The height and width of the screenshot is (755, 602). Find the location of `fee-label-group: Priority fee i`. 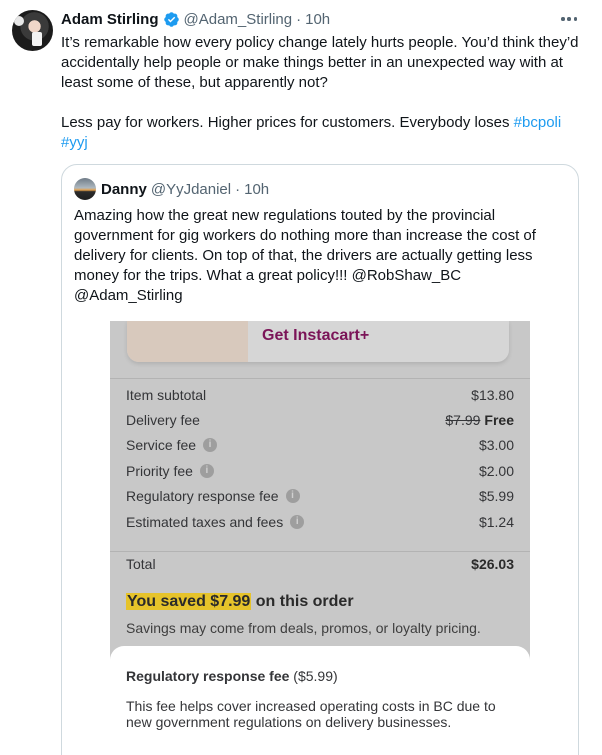

fee-label-group: Priority fee i is located at coordinates (170, 471).